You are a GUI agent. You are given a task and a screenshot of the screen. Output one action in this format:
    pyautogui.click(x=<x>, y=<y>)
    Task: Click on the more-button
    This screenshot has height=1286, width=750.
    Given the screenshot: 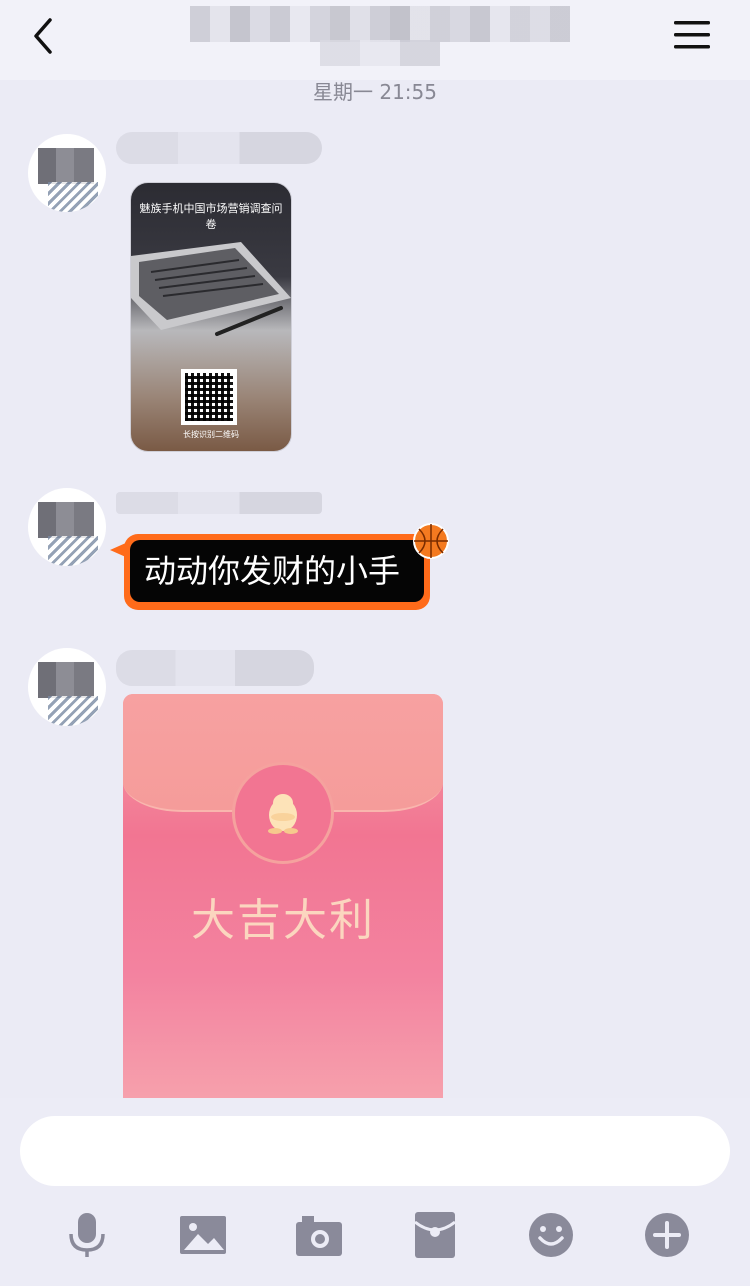 What is the action you would take?
    pyautogui.click(x=667, y=1235)
    